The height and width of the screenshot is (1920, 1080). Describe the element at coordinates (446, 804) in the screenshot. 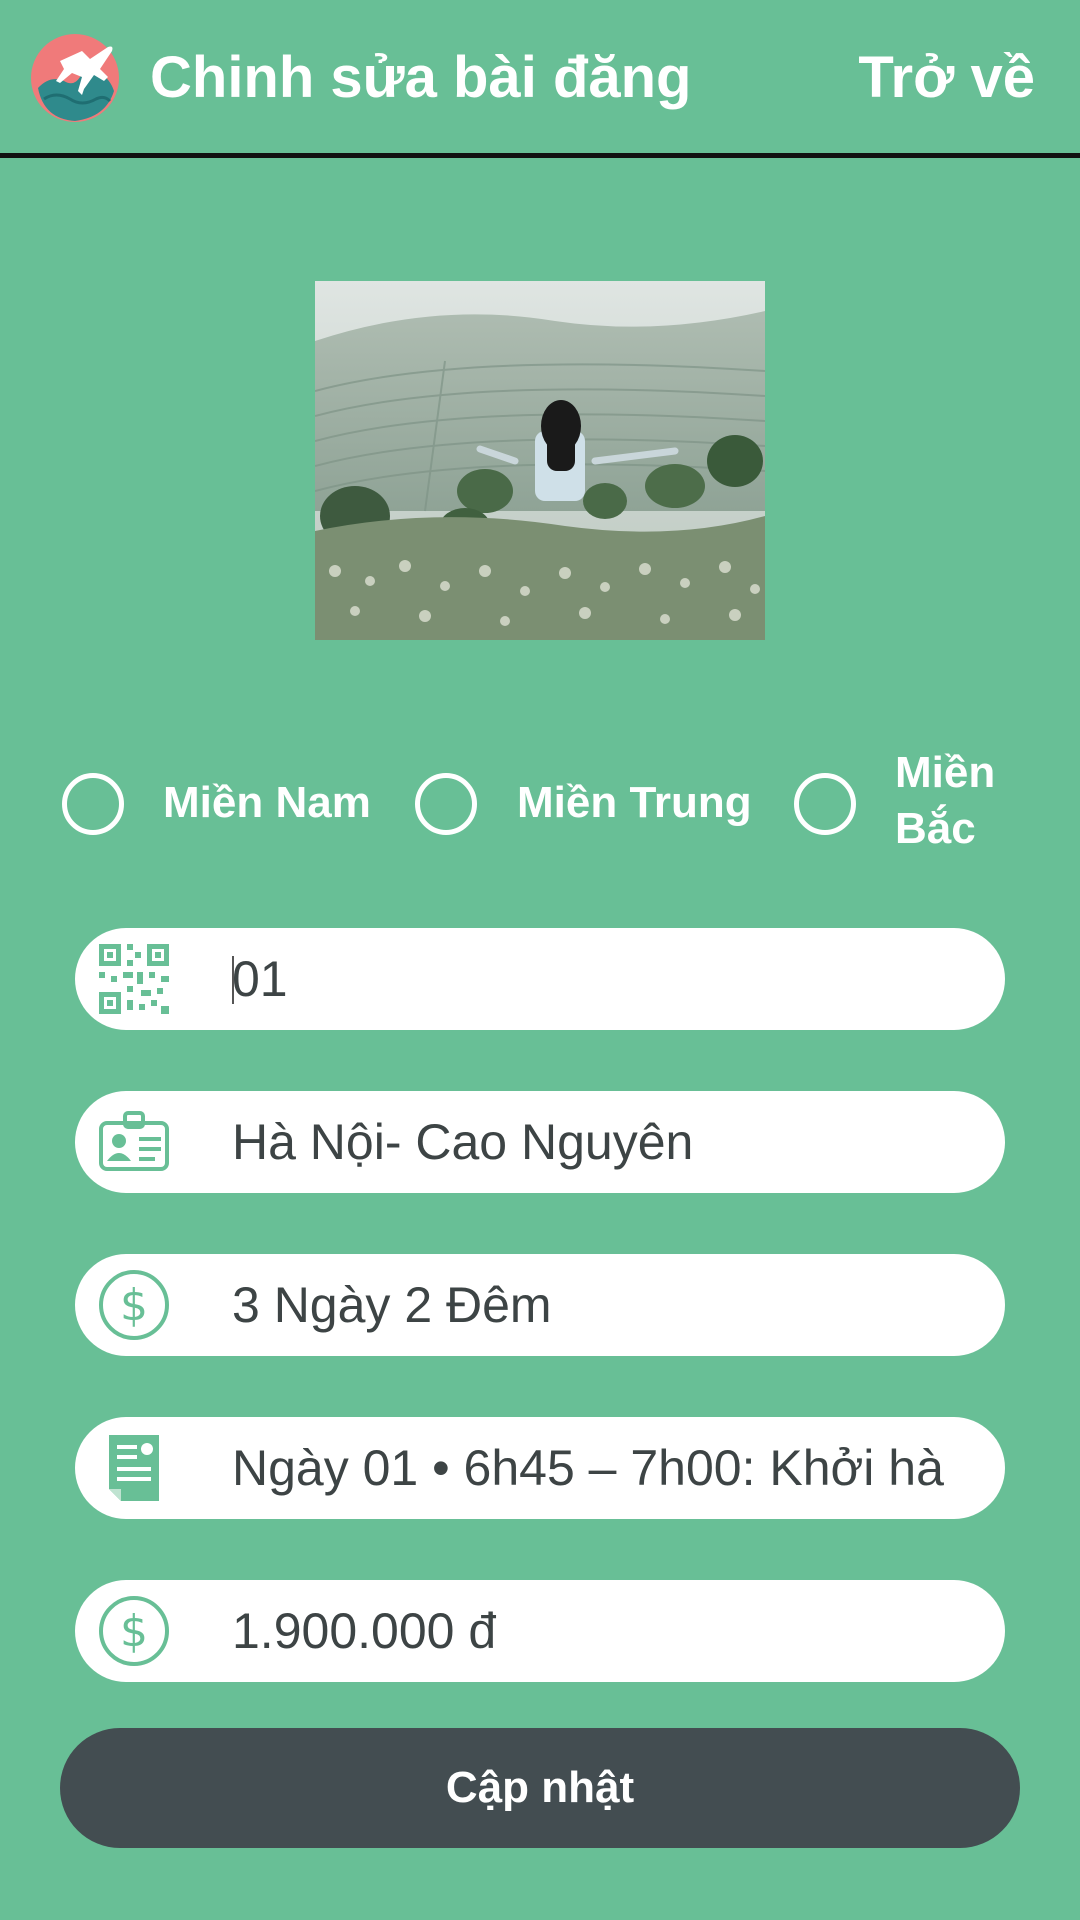

I see `radio-mien-trung` at that location.